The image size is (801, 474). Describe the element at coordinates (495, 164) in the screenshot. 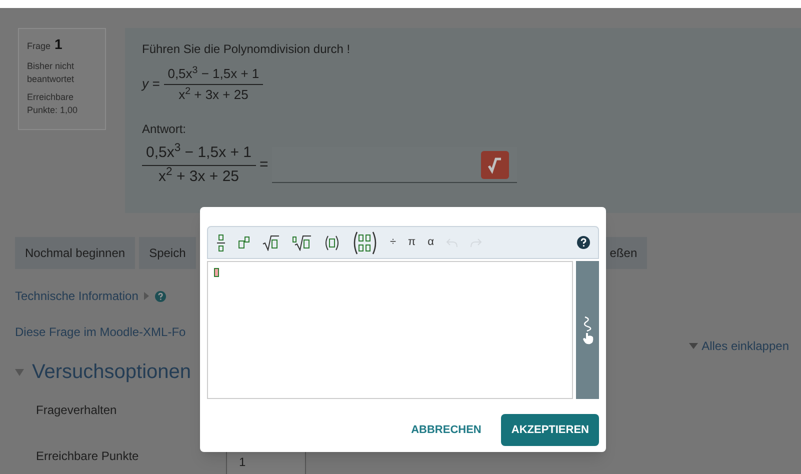

I see `math-editor-button` at that location.